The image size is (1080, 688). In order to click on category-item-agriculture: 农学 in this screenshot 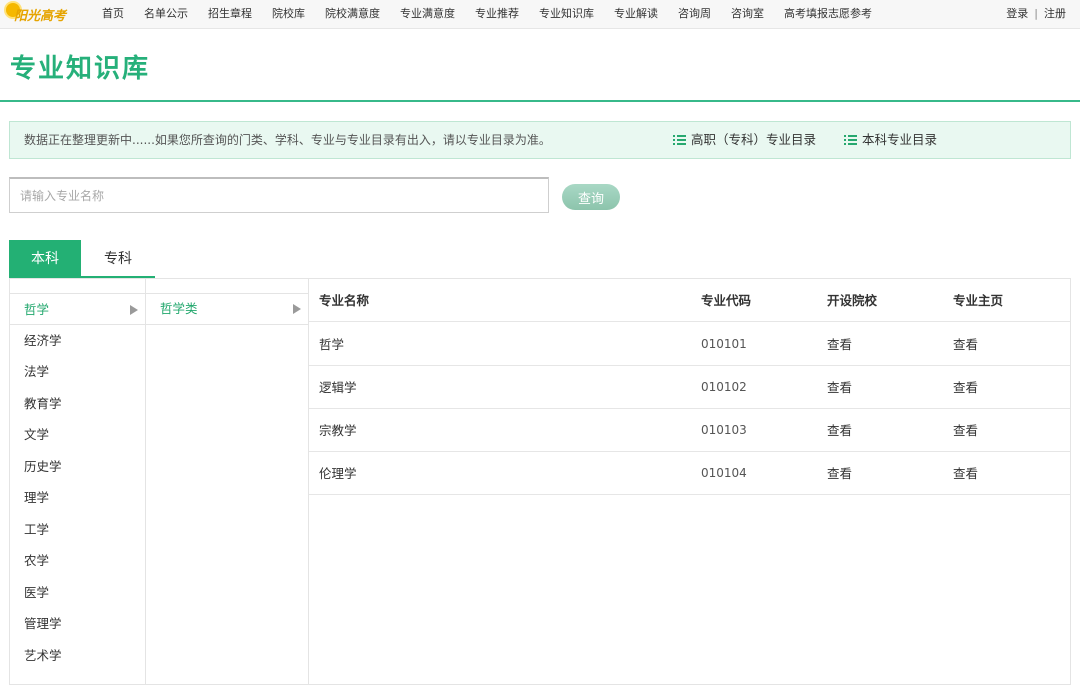, I will do `click(78, 561)`.